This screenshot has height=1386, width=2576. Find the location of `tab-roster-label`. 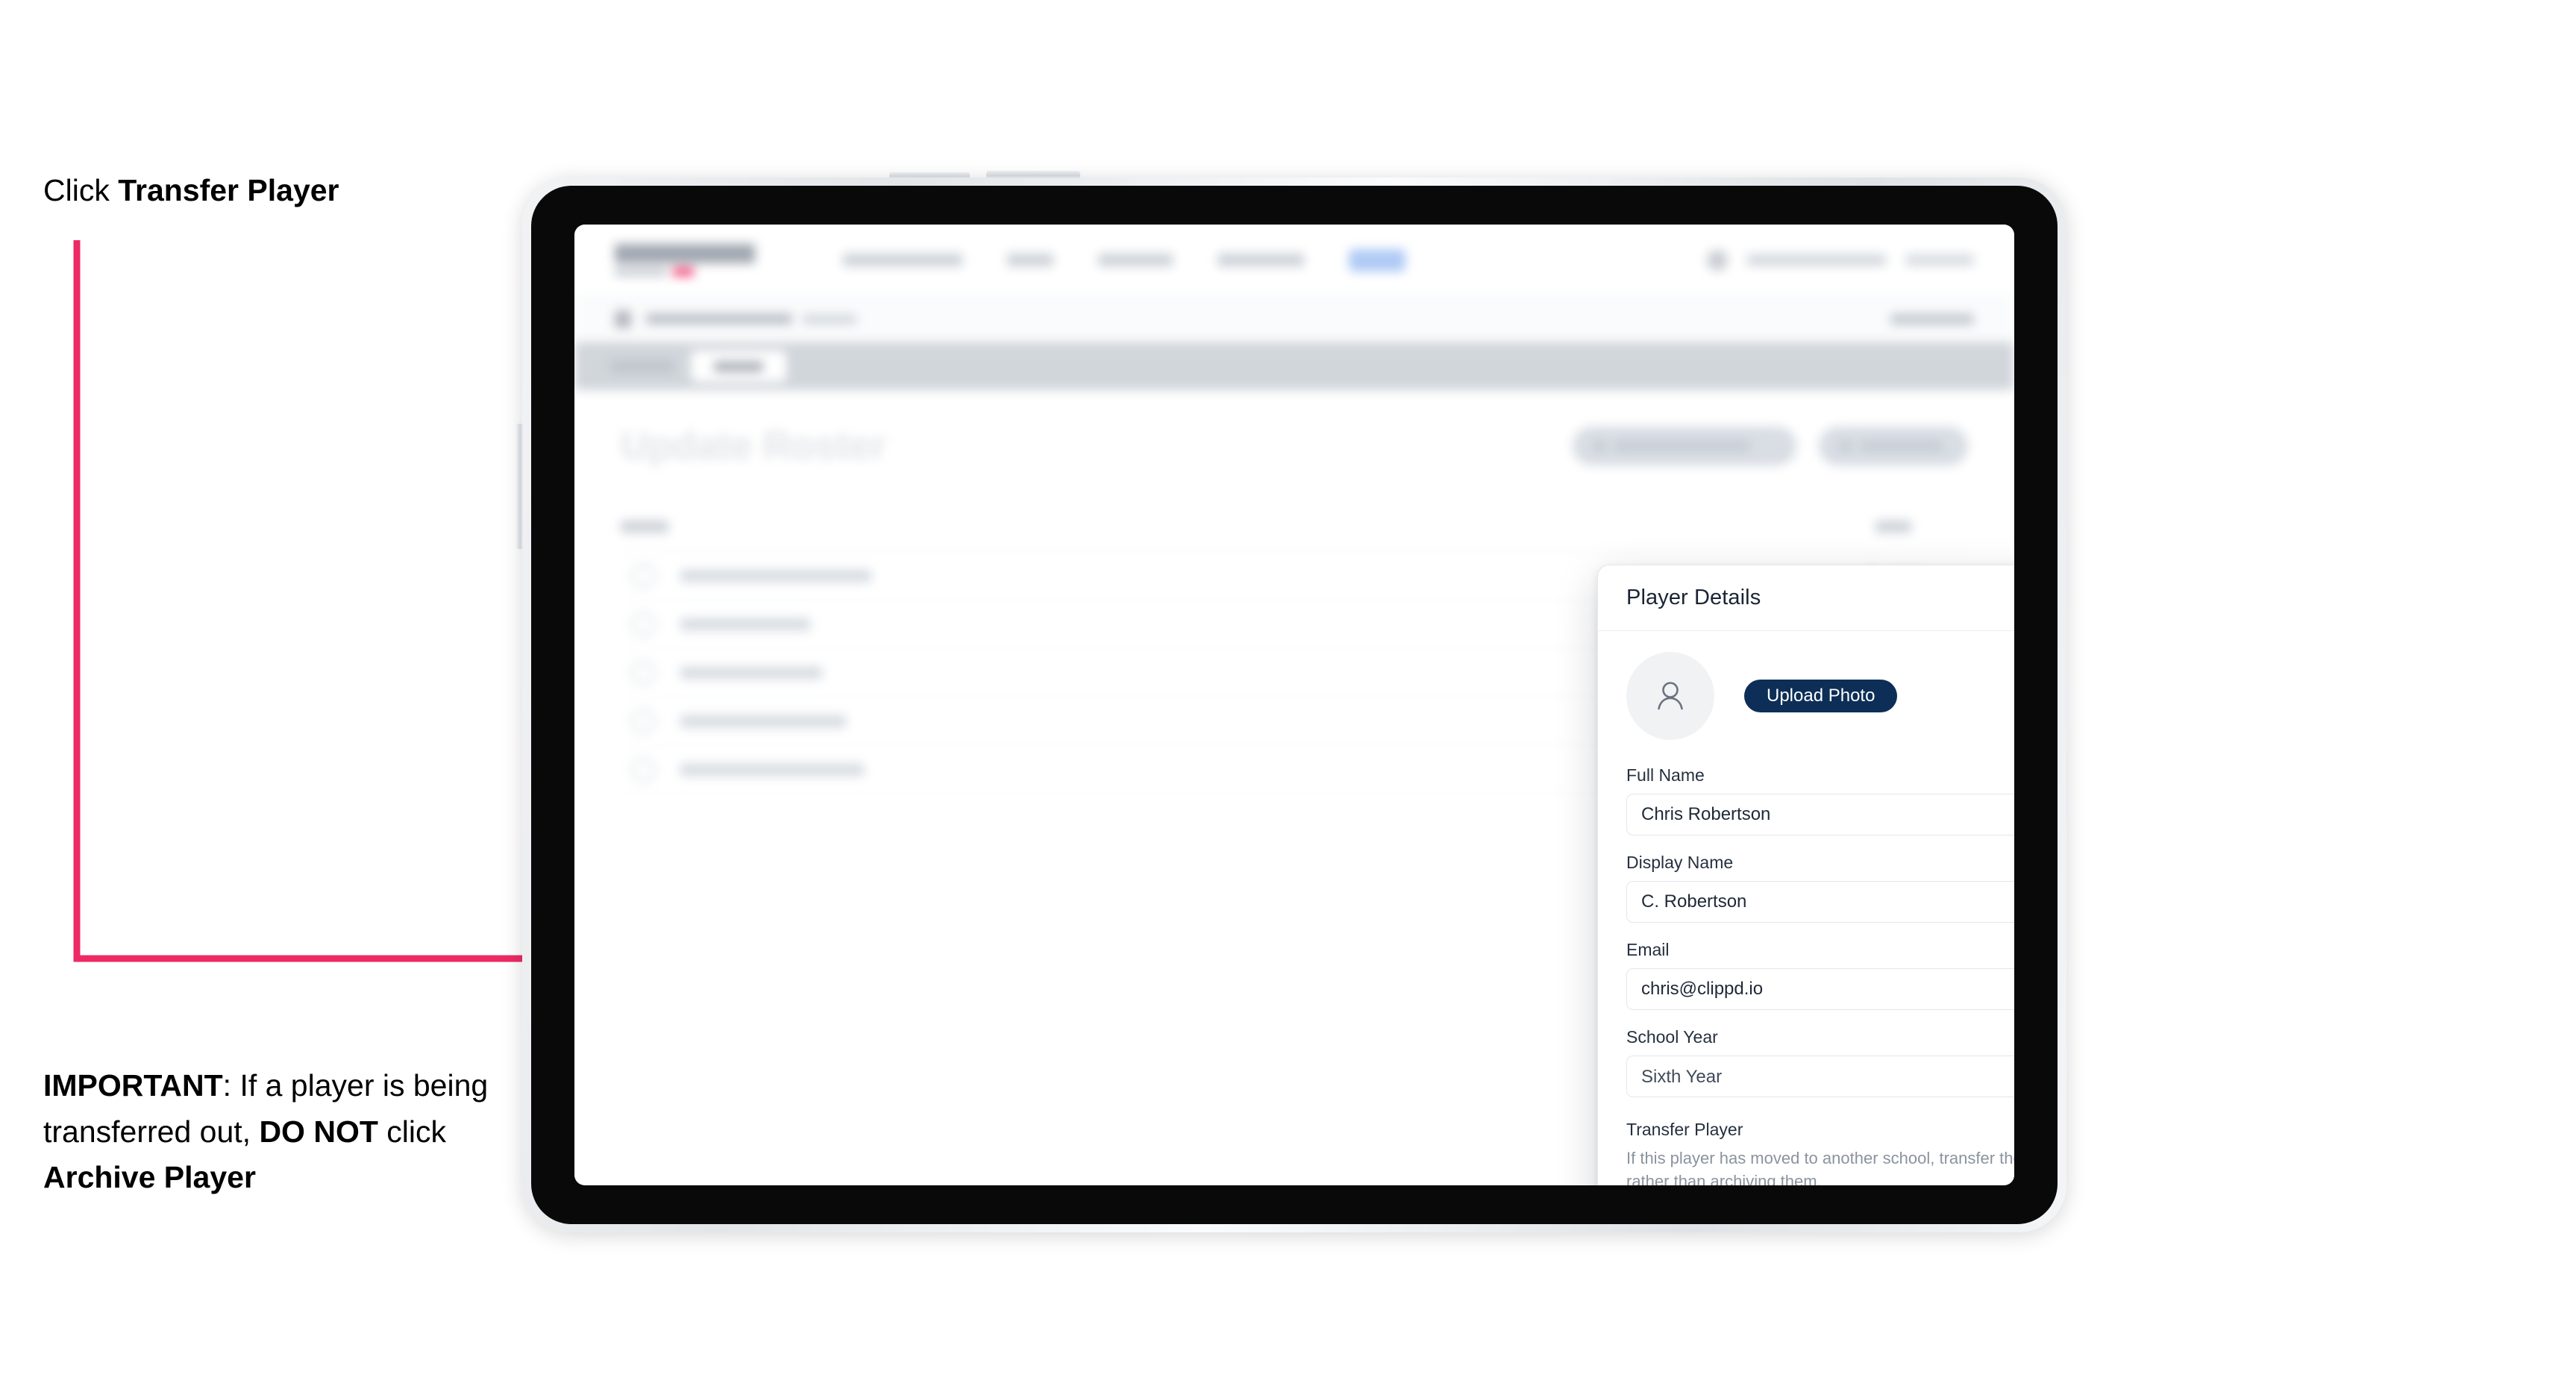

tab-roster-label is located at coordinates (738, 366).